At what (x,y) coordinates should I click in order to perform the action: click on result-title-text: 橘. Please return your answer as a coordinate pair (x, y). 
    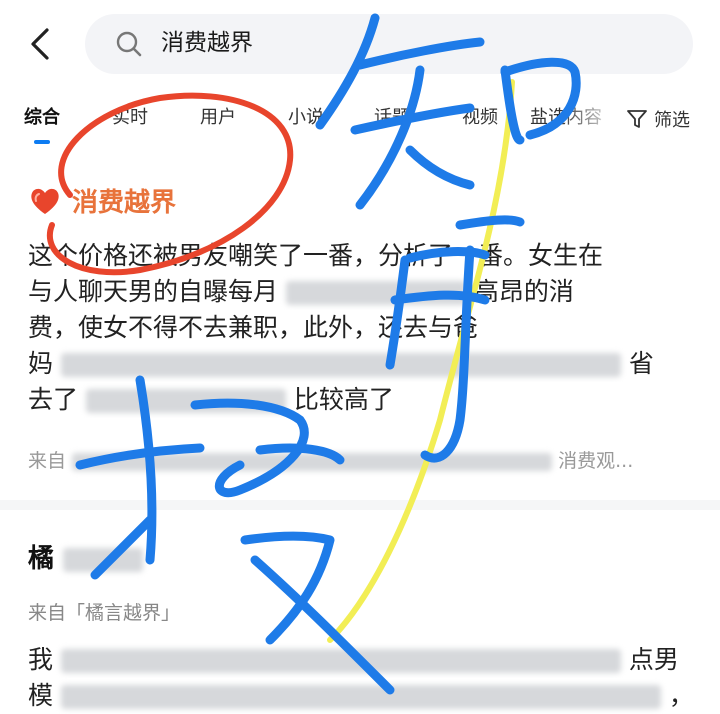
    Looking at the image, I should click on (41, 559).